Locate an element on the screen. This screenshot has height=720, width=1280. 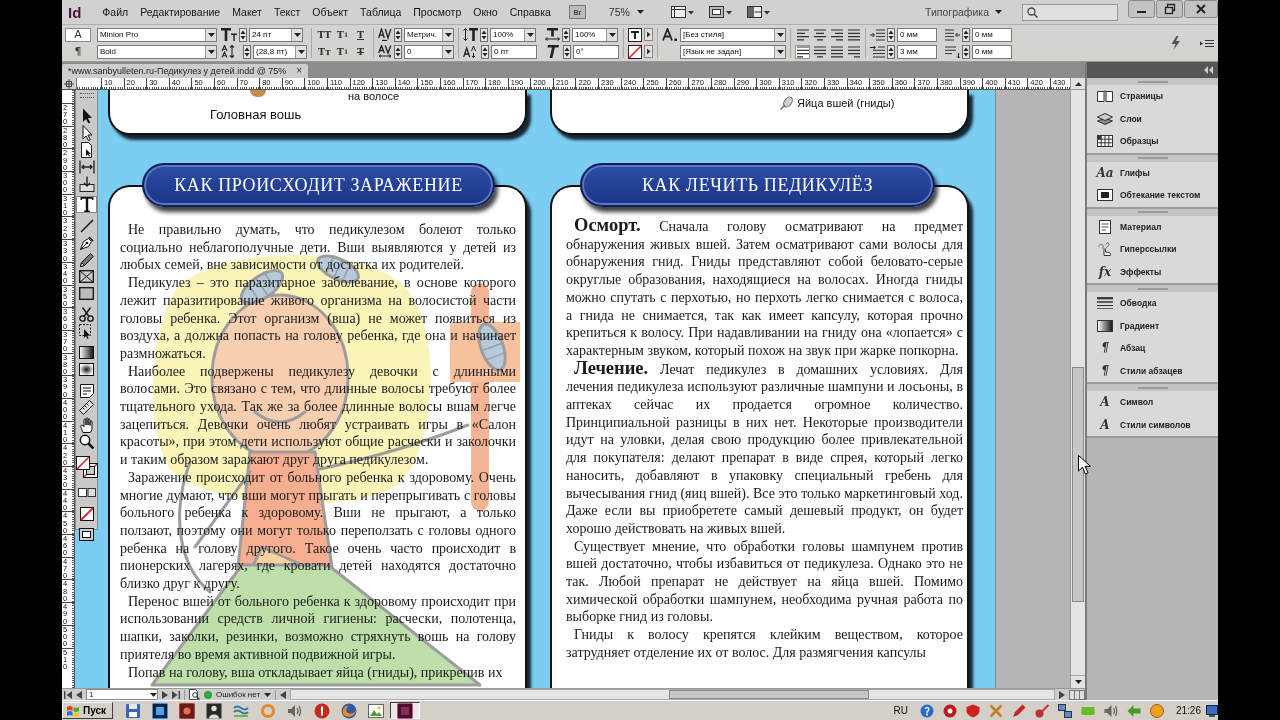
language-indicator: RU is located at coordinates (900, 710).